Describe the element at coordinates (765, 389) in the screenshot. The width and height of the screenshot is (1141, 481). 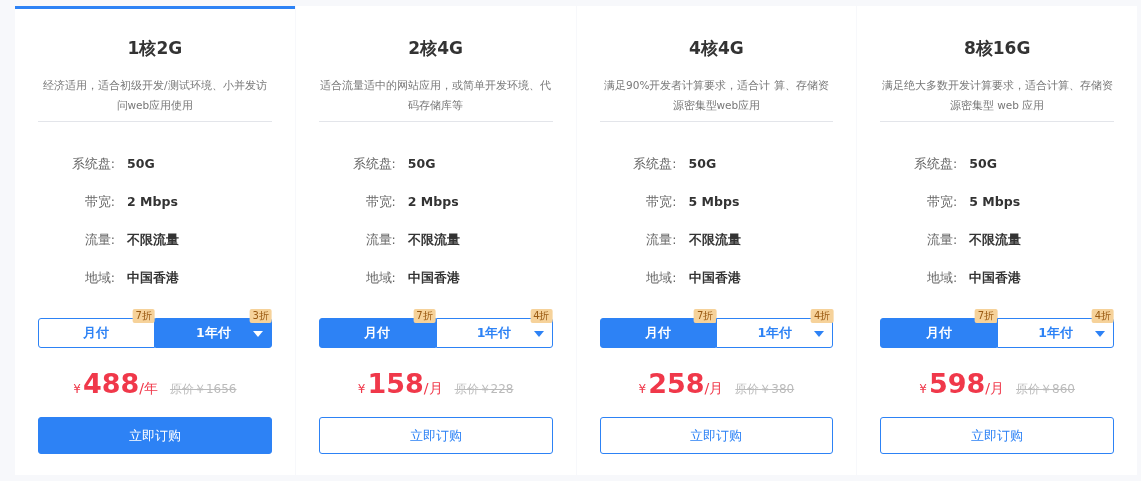
I see `original-price: 原价￥380` at that location.